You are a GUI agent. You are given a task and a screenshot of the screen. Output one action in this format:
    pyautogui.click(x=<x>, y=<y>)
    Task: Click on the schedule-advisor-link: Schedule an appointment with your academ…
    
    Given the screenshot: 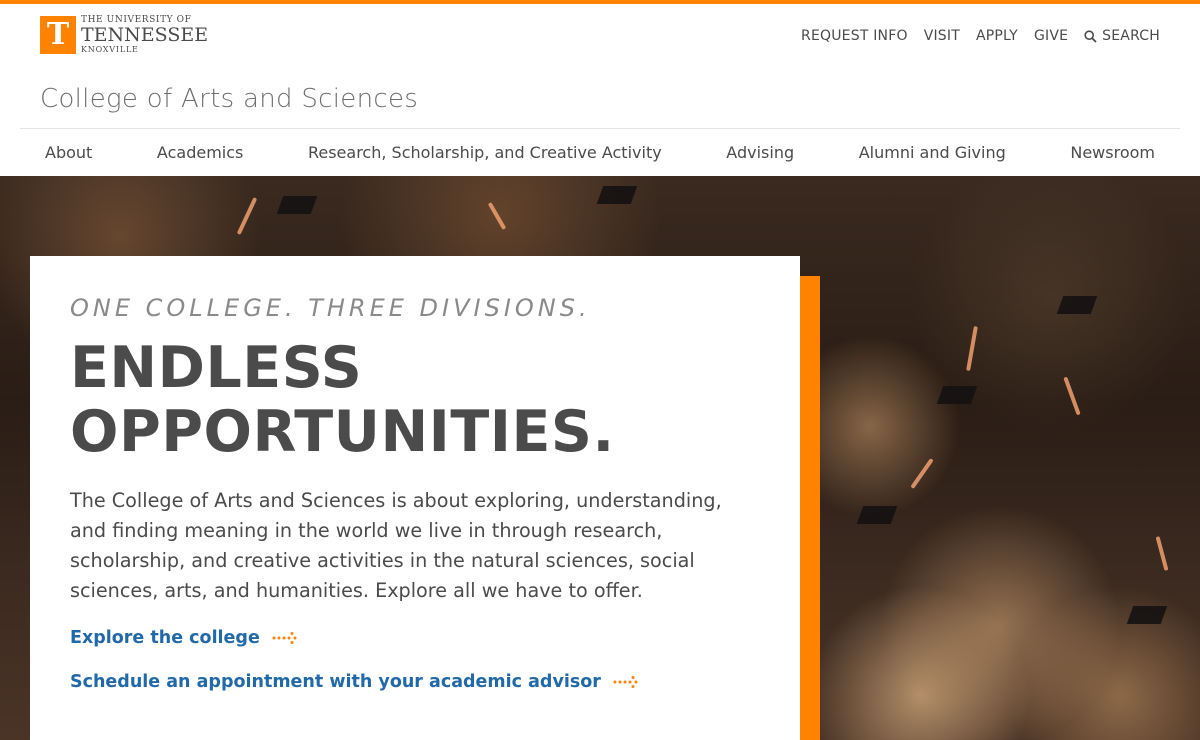 What is the action you would take?
    pyautogui.click(x=415, y=682)
    